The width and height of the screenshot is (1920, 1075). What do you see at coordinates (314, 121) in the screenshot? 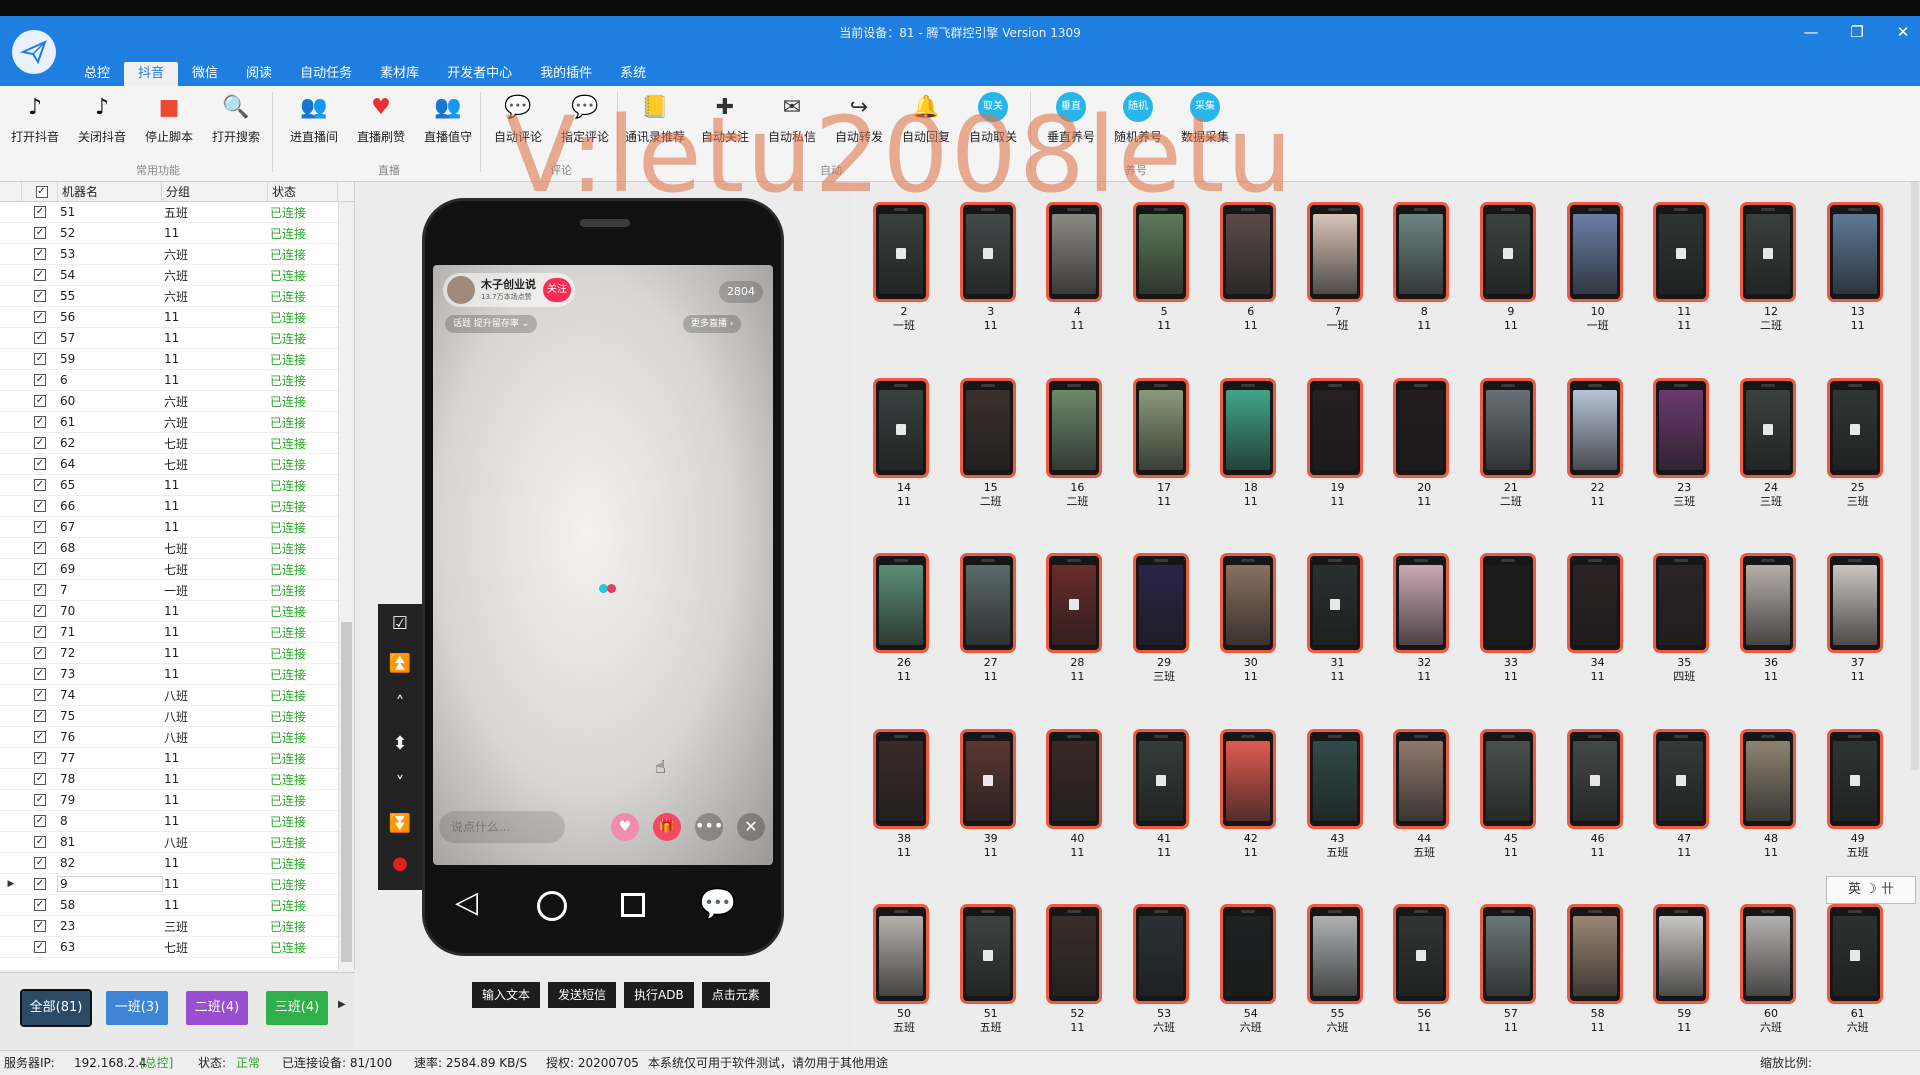
I see `tool-button-4: 👥 进直播间` at bounding box center [314, 121].